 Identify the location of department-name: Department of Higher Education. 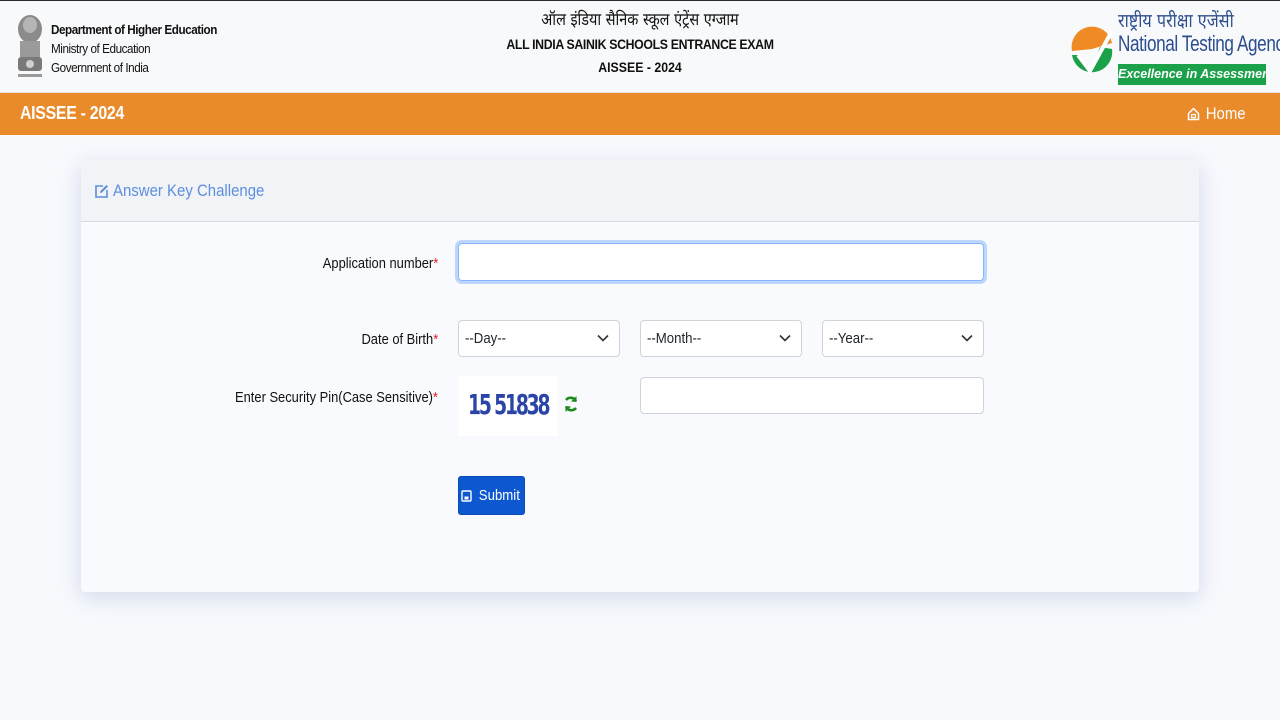
(134, 29).